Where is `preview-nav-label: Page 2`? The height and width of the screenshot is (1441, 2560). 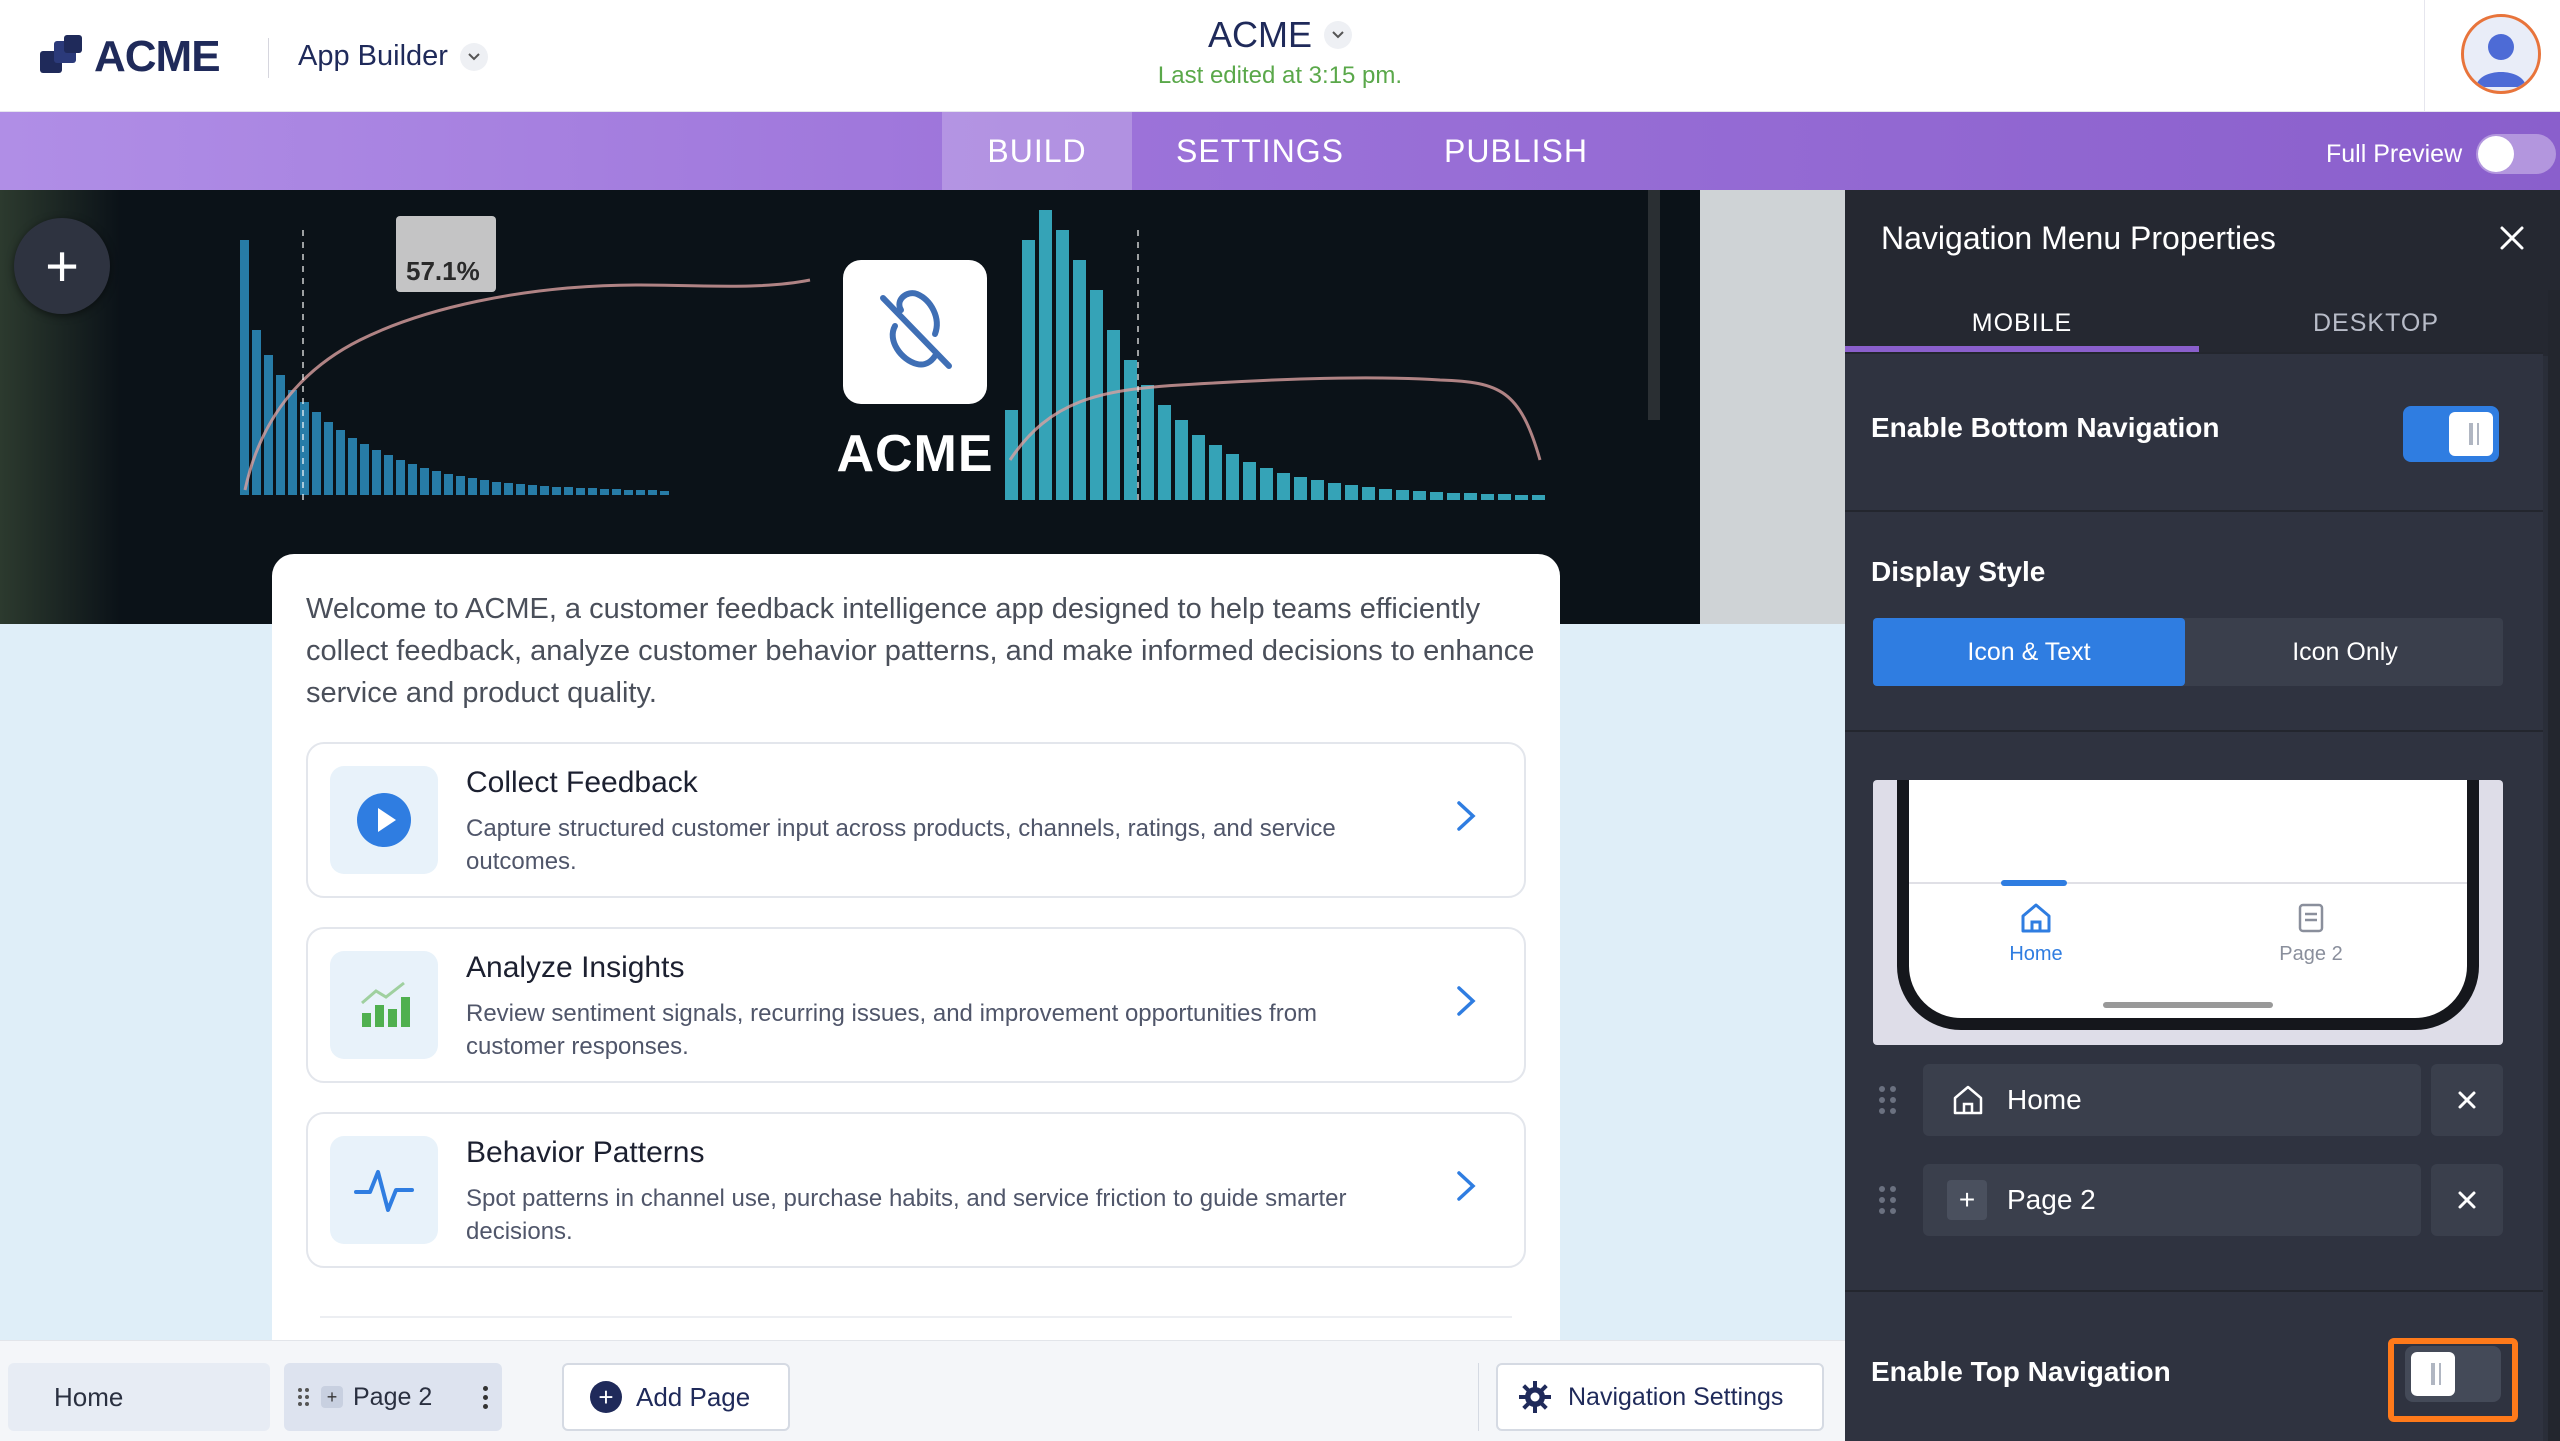 preview-nav-label: Page 2 is located at coordinates (2311, 954).